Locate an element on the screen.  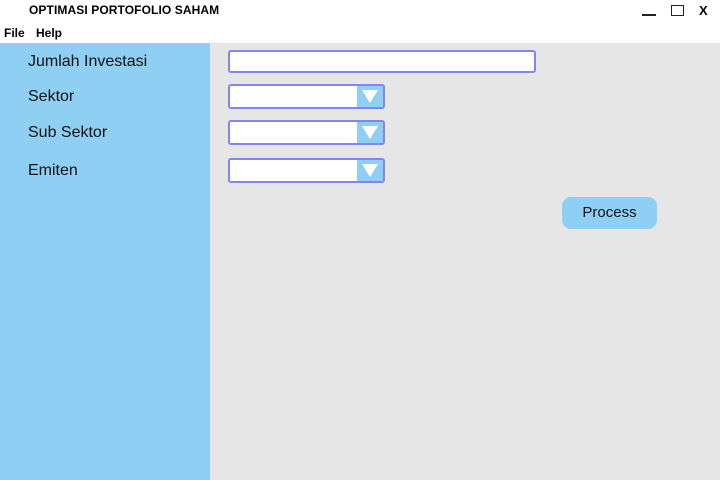
menu-file: File is located at coordinates (14, 33).